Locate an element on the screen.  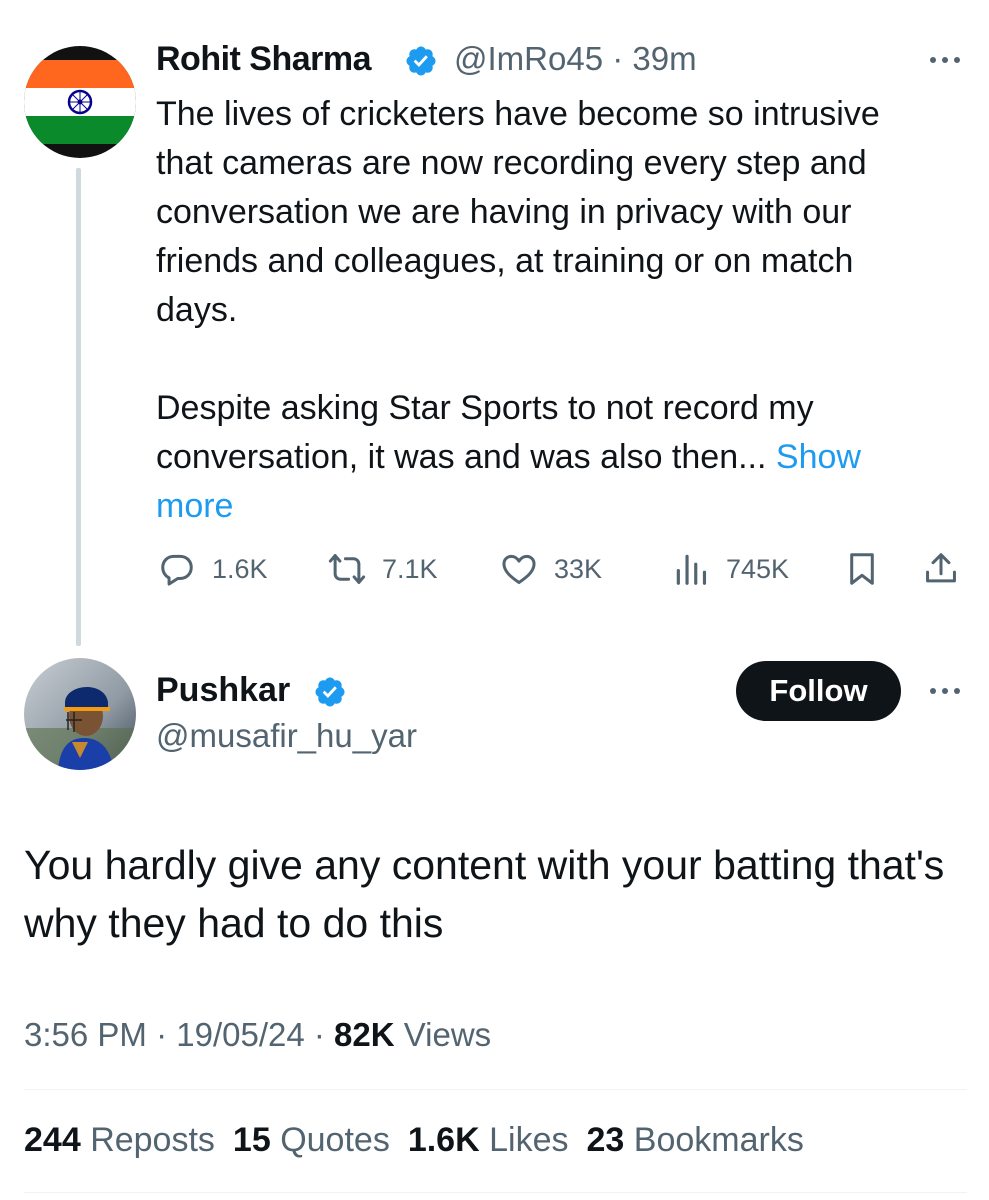
views-label: Views is located at coordinates (447, 1034).